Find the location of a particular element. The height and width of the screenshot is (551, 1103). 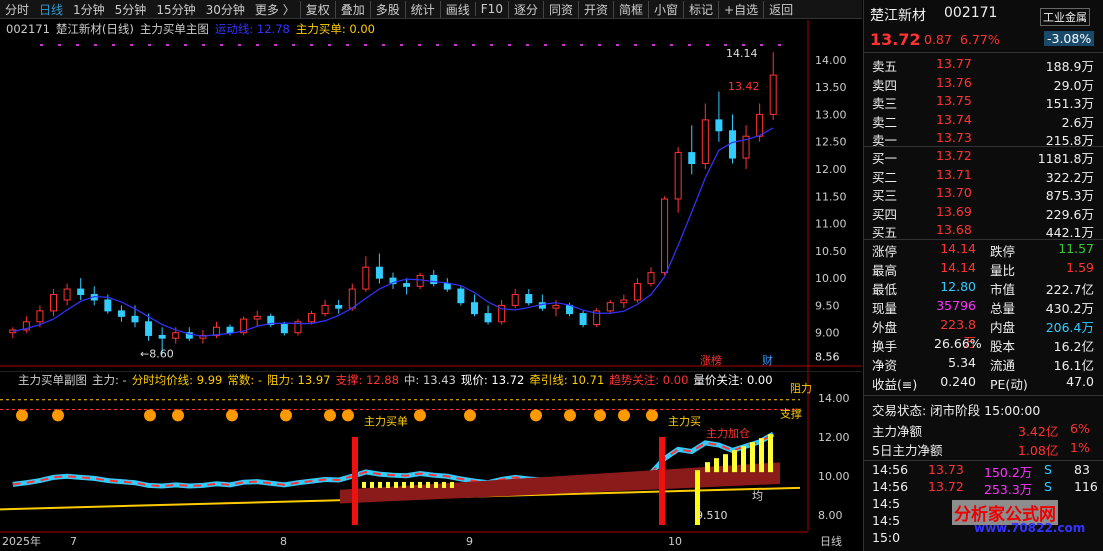

ask-price: 13.75 is located at coordinates (954, 100).